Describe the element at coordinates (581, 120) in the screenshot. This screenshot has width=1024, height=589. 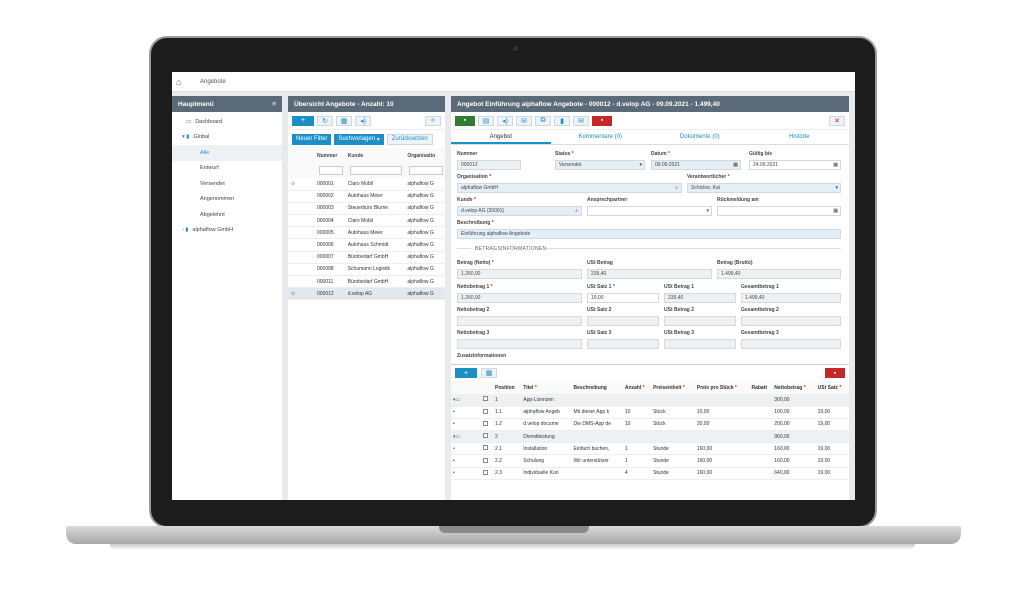
I see `envelope-icon: ✉` at that location.